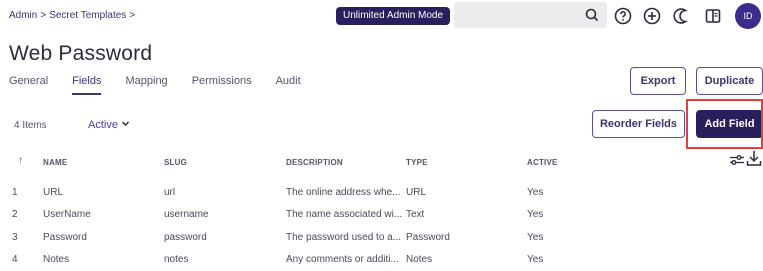 Image resolution: width=763 pixels, height=271 pixels. Describe the element at coordinates (87, 85) in the screenshot. I see `tab-fields: Fields` at that location.